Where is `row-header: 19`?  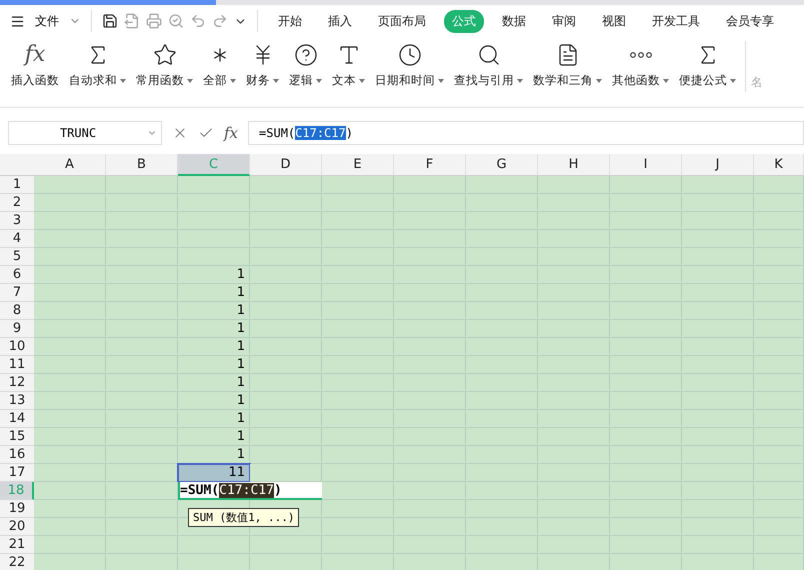 row-header: 19 is located at coordinates (17, 509).